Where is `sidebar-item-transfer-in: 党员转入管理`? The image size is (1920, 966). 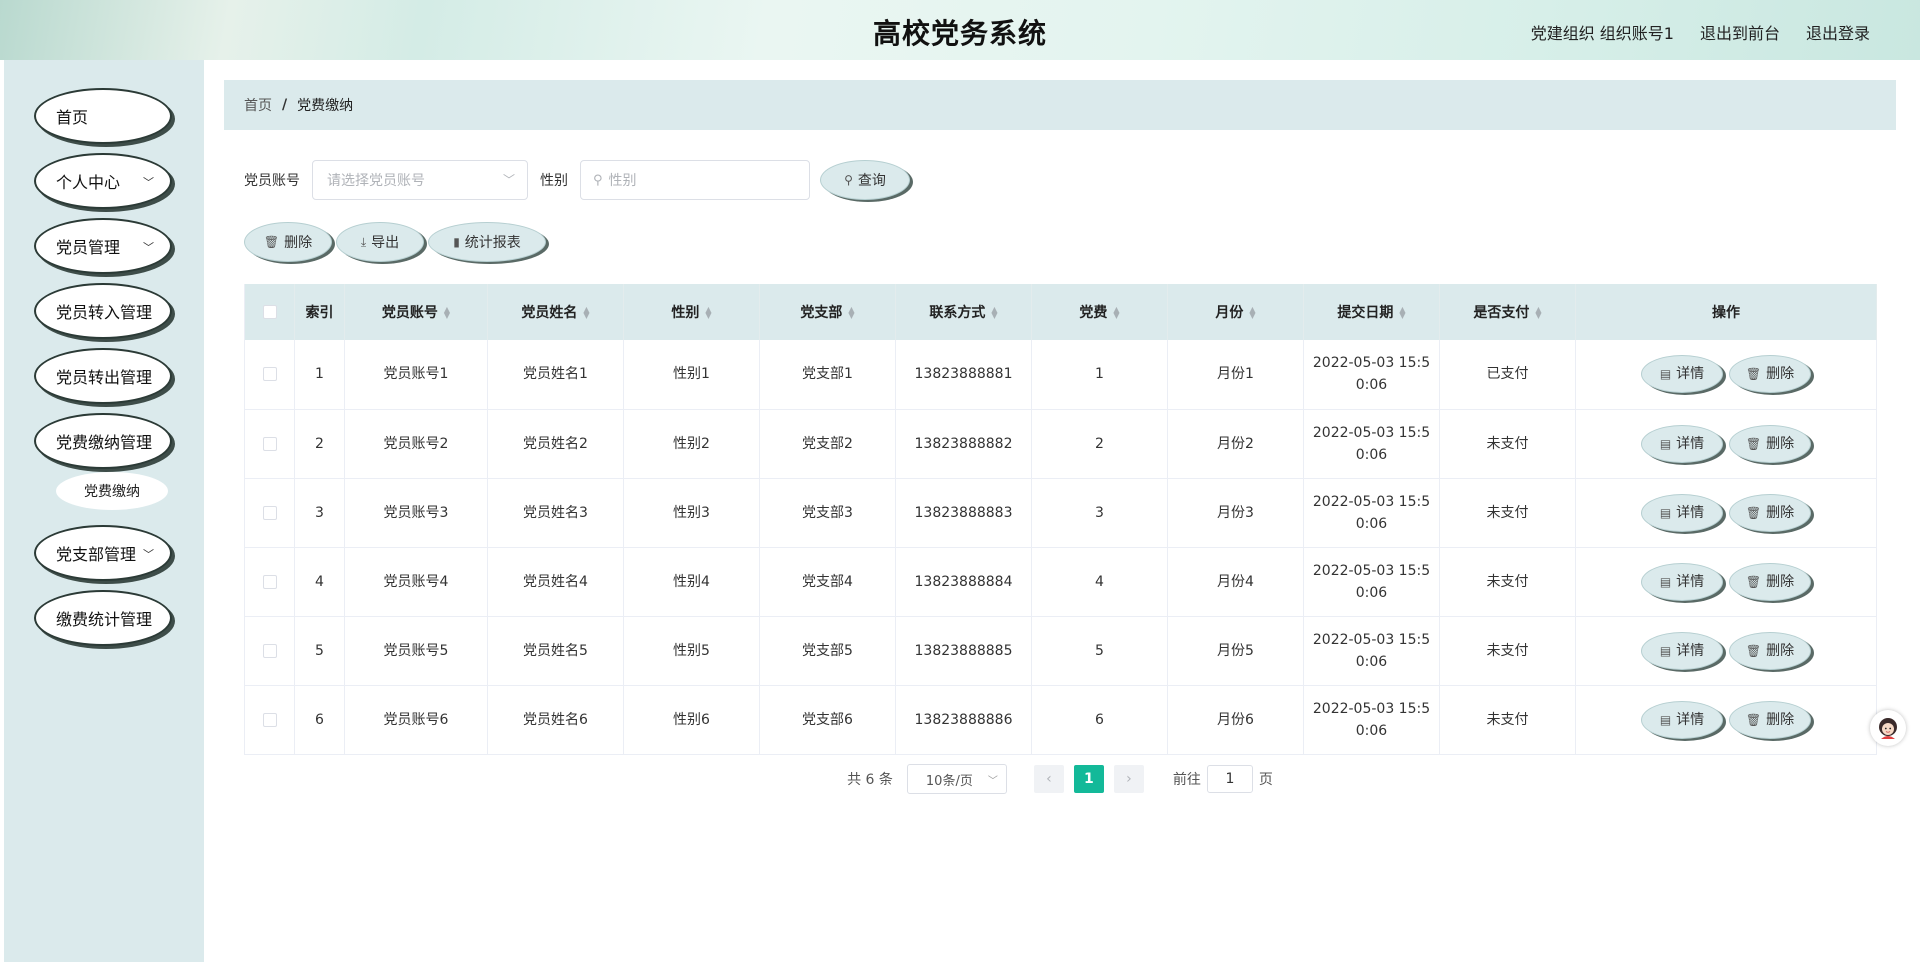 sidebar-item-transfer-in: 党员转入管理 is located at coordinates (103, 311).